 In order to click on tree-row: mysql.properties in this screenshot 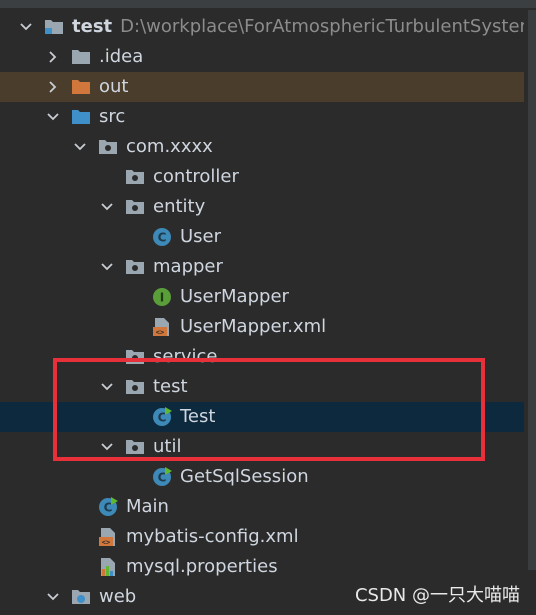, I will do `click(262, 567)`.